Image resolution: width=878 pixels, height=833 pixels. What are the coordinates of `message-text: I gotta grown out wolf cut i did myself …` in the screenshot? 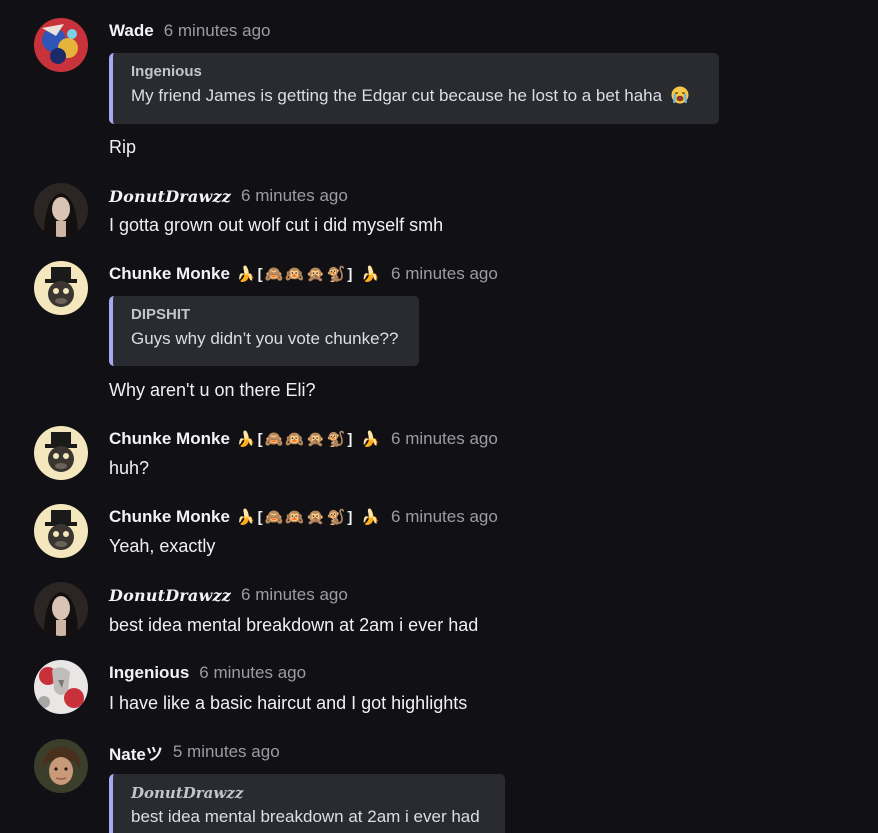 It's located at (276, 225).